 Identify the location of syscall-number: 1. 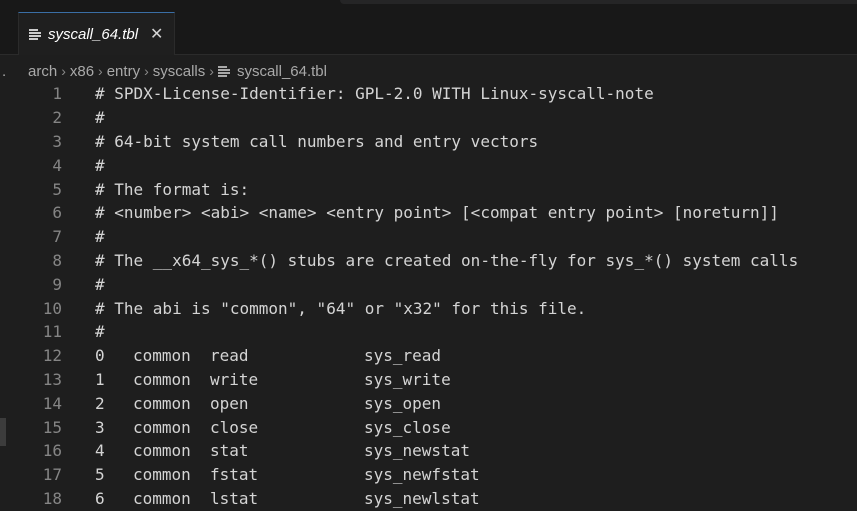
(100, 379).